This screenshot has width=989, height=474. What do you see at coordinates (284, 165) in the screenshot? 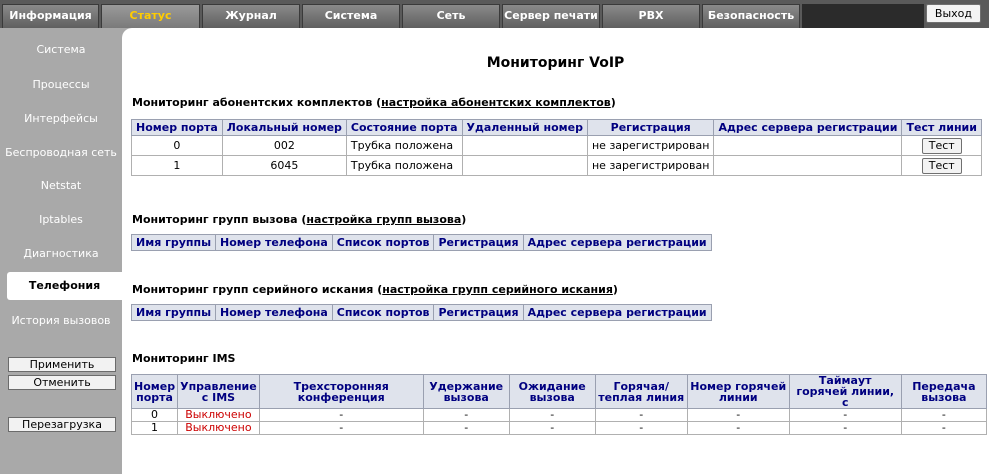
I see `cell-local: 6045` at bounding box center [284, 165].